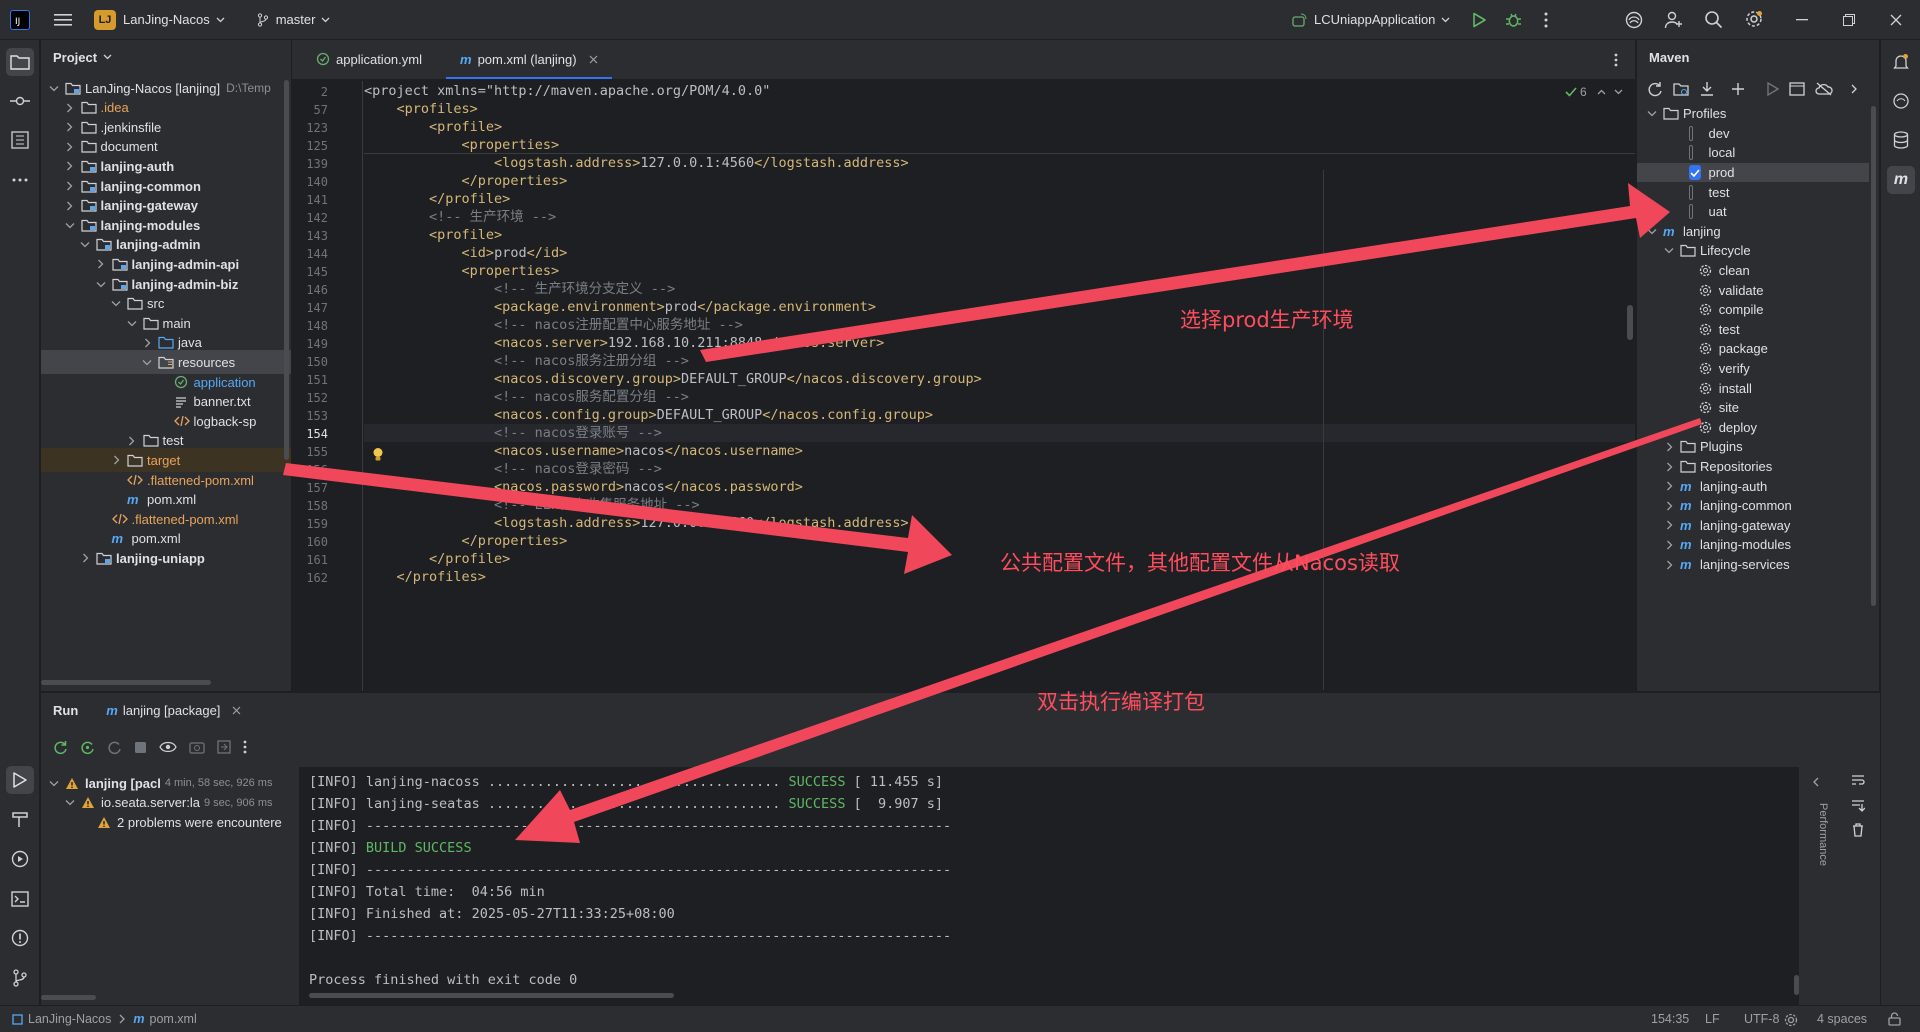 The width and height of the screenshot is (1920, 1032). Describe the element at coordinates (617, 518) in the screenshot. I see `arrow-to-common-config` at that location.